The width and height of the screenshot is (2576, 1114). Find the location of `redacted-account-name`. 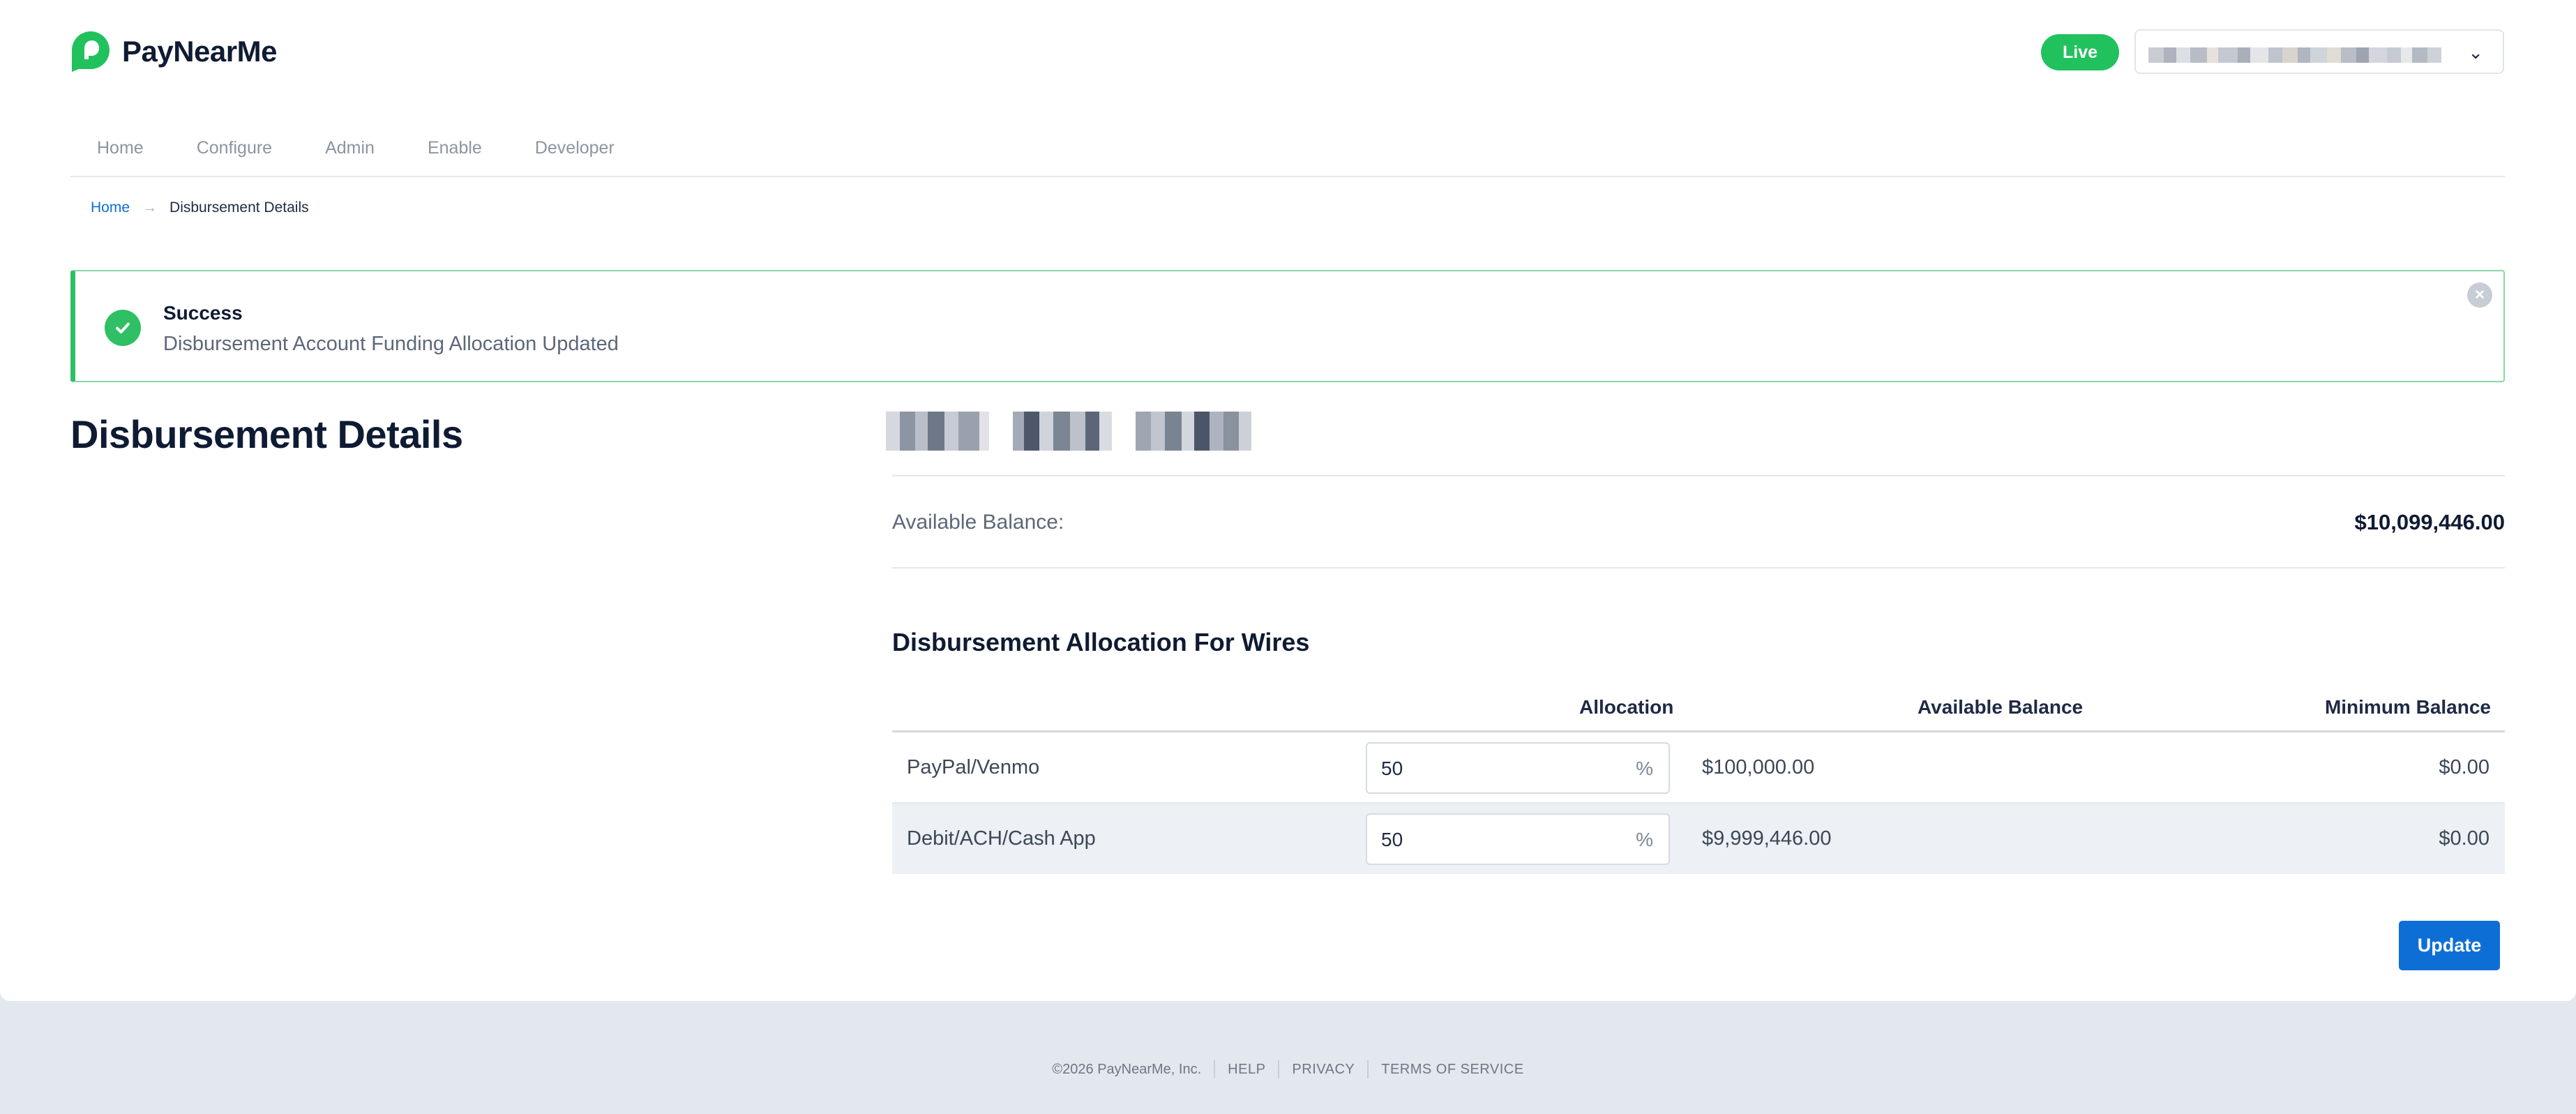

redacted-account-name is located at coordinates (2294, 55).